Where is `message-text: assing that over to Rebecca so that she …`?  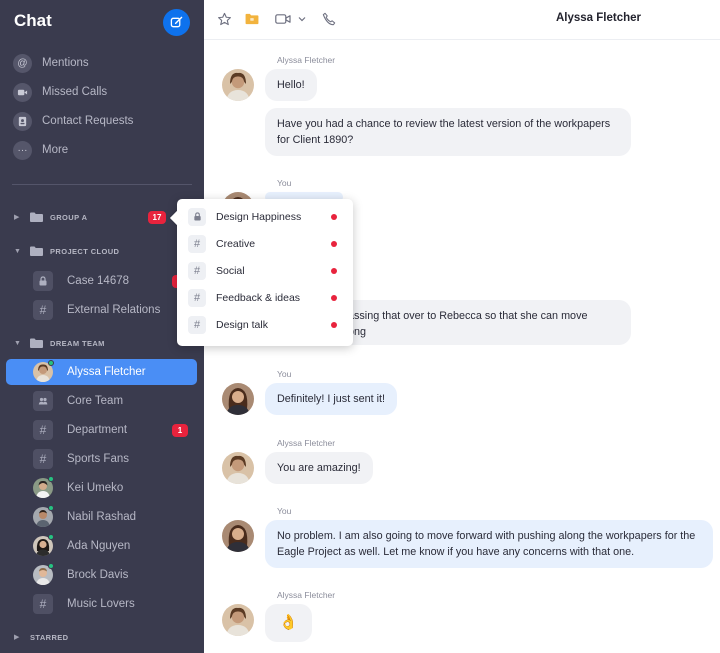
message-text: assing that over to Rebecca so that she … is located at coordinates (468, 316).